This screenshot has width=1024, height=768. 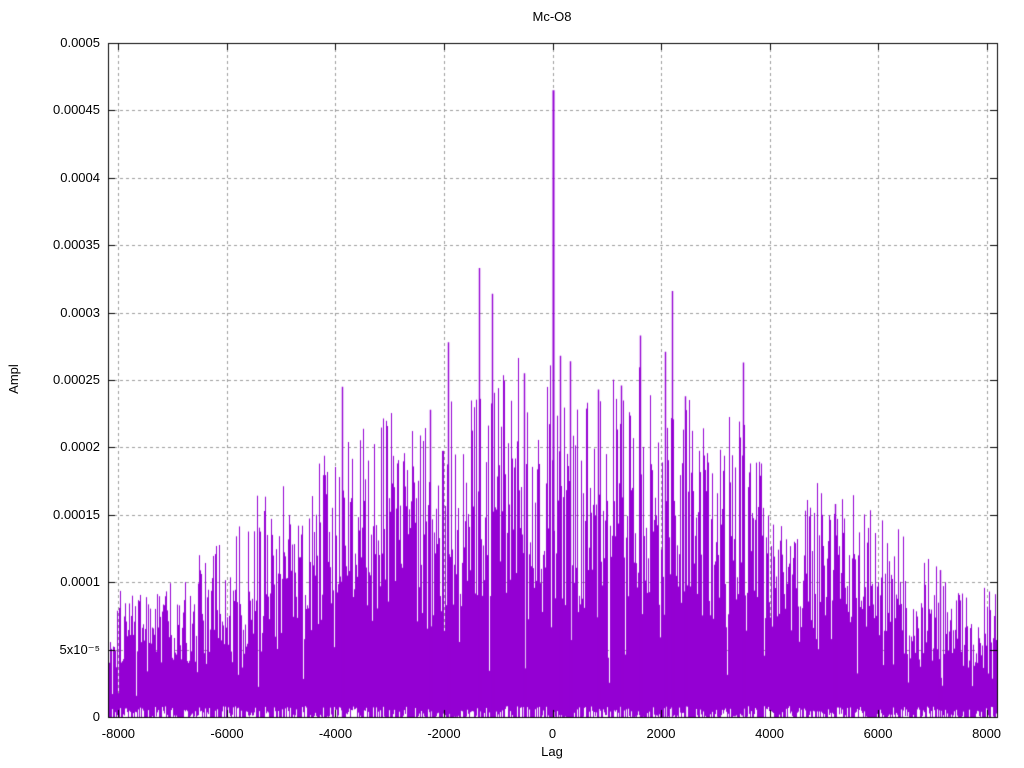 What do you see at coordinates (80, 42) in the screenshot?
I see `y-tick-label: 0.0005` at bounding box center [80, 42].